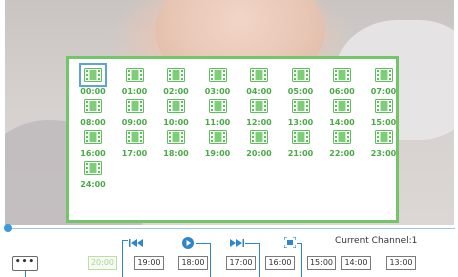 This screenshot has height=277, width=458. Describe the element at coordinates (135, 84) in the screenshot. I see `hour-item: 01:00` at that location.